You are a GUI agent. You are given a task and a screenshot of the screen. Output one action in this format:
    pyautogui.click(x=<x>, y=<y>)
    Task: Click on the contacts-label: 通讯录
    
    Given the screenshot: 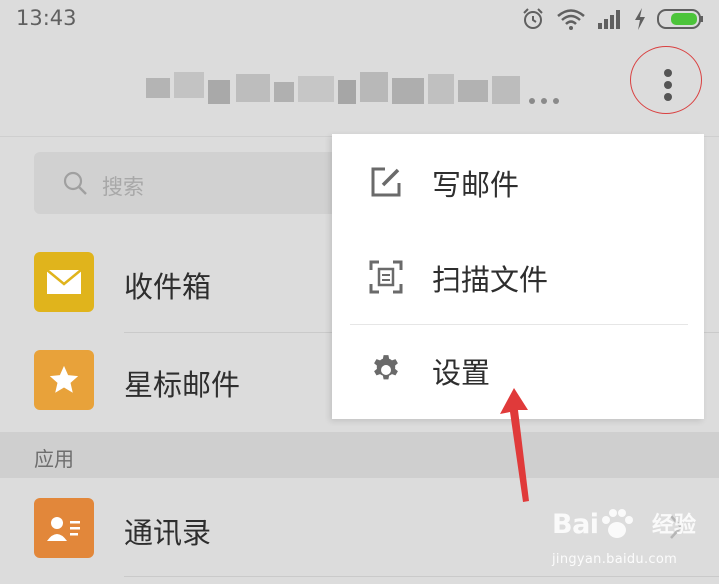 What is the action you would take?
    pyautogui.click(x=168, y=533)
    